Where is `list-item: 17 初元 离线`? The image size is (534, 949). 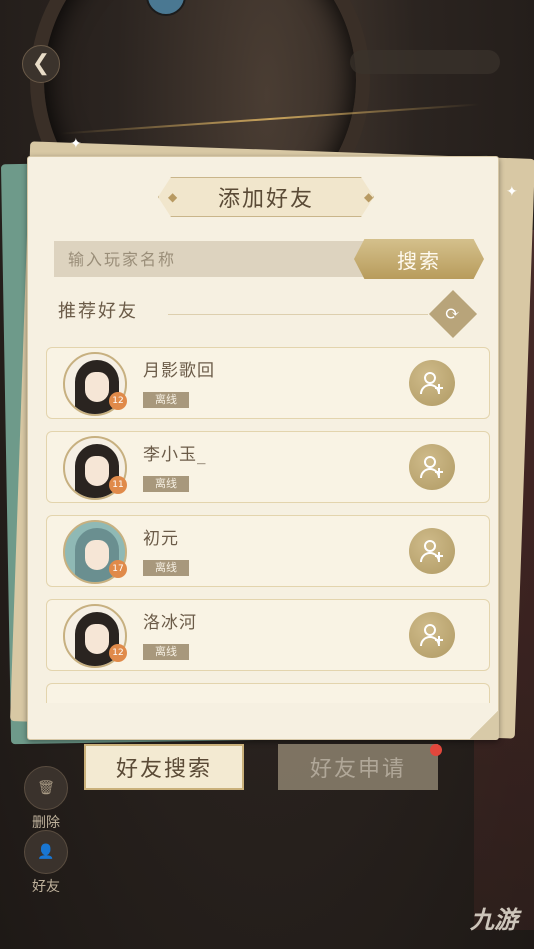
list-item: 17 初元 离线 is located at coordinates (268, 551).